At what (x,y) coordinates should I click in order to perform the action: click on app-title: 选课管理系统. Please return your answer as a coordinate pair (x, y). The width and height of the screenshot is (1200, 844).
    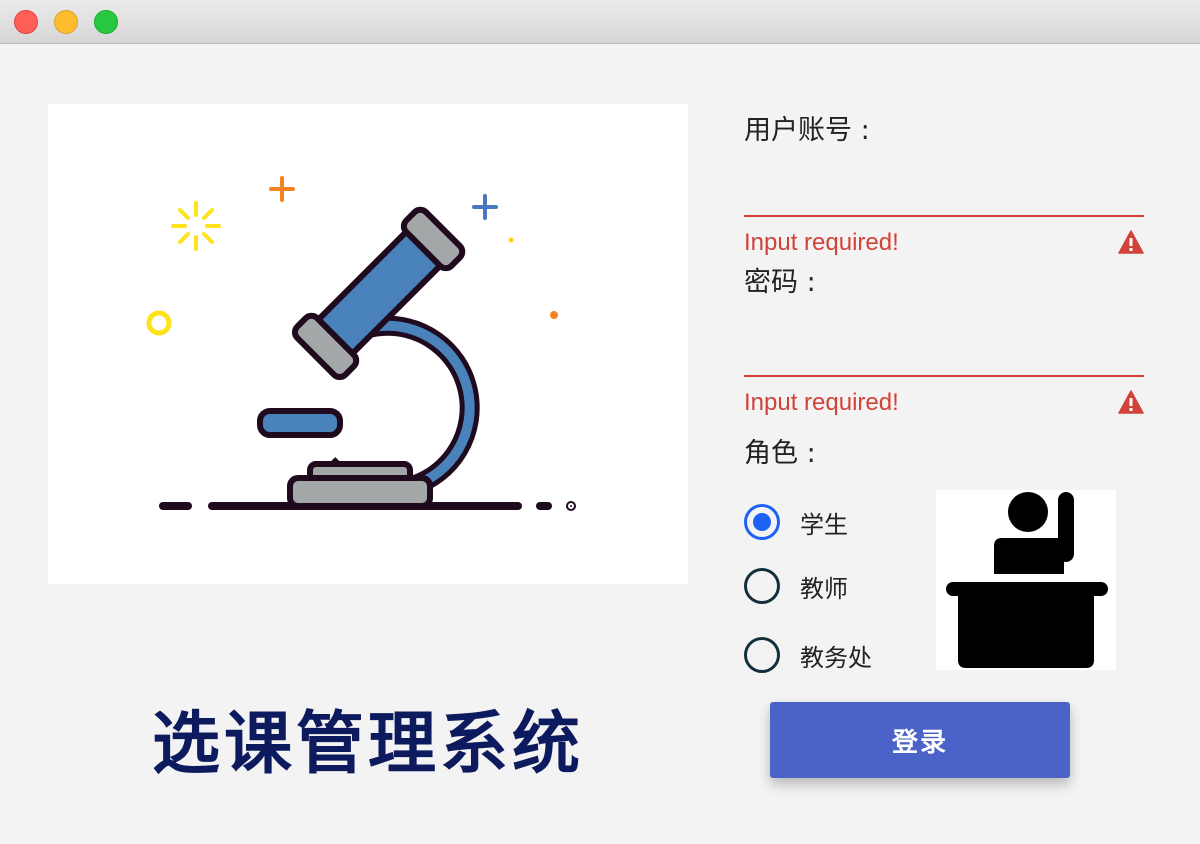
    Looking at the image, I should click on (367, 744).